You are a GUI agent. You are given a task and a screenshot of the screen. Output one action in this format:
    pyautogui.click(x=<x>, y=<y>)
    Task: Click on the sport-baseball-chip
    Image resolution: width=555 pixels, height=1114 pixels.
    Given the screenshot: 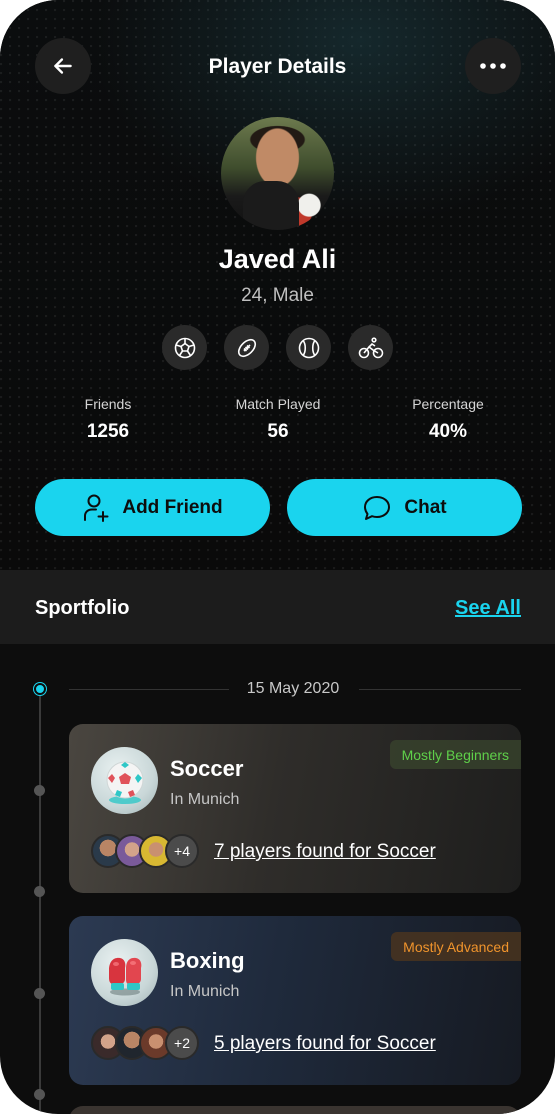 What is the action you would take?
    pyautogui.click(x=308, y=347)
    